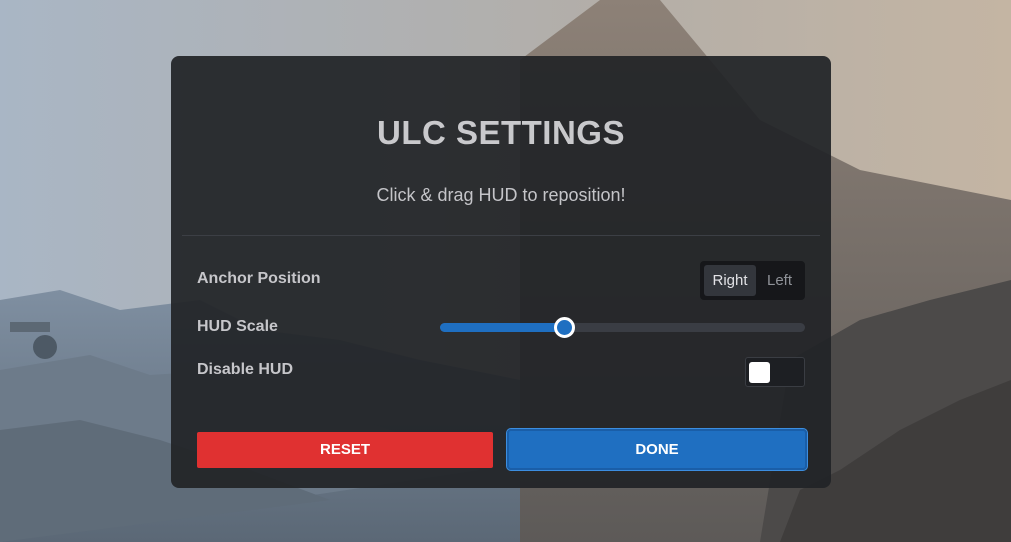  I want to click on done-button: DONE, so click(657, 449).